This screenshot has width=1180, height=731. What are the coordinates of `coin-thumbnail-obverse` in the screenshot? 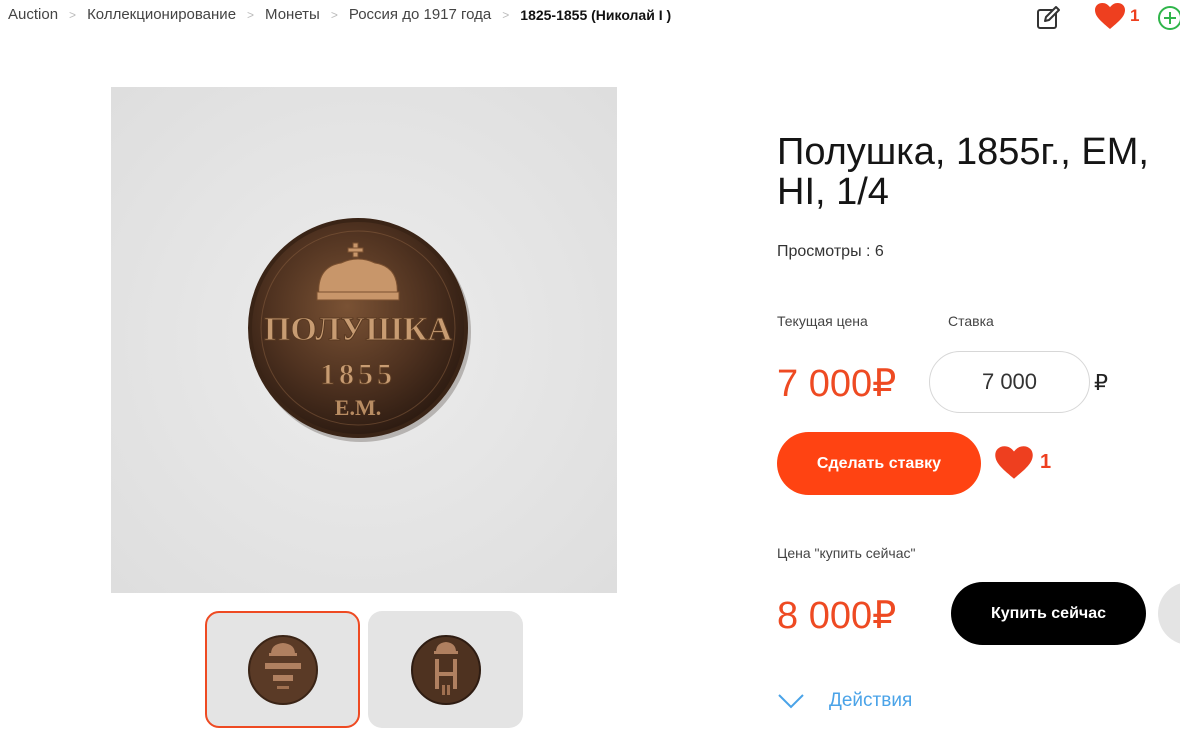 It's located at (282, 669).